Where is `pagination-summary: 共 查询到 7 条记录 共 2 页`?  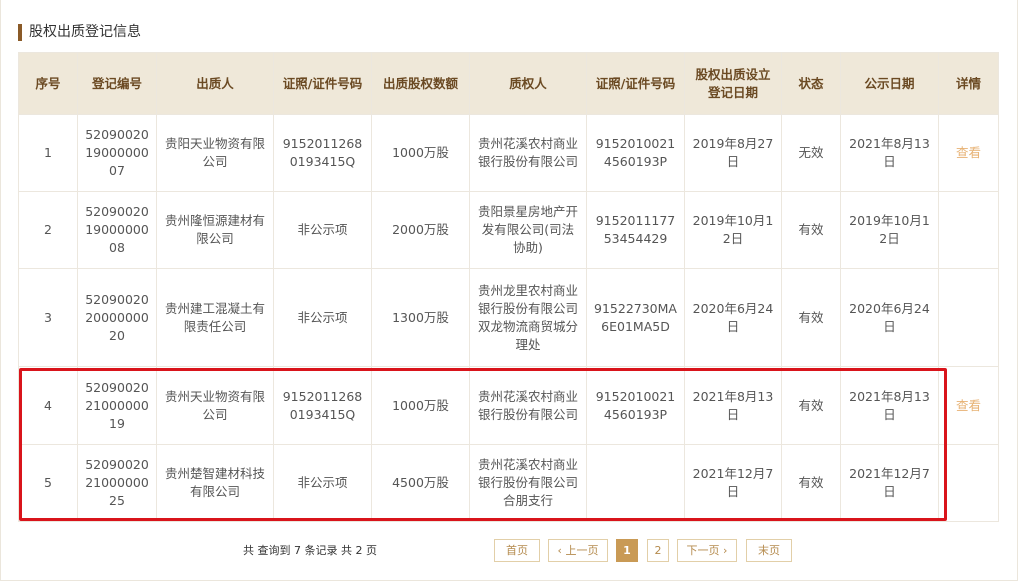 pagination-summary: 共 查询到 7 条记录 共 2 页 is located at coordinates (310, 550).